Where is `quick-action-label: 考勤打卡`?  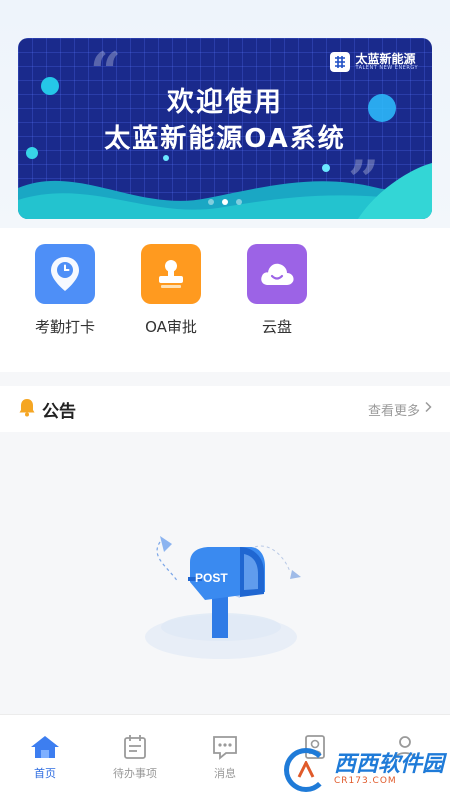
quick-action-label: 考勤打卡 is located at coordinates (64, 327).